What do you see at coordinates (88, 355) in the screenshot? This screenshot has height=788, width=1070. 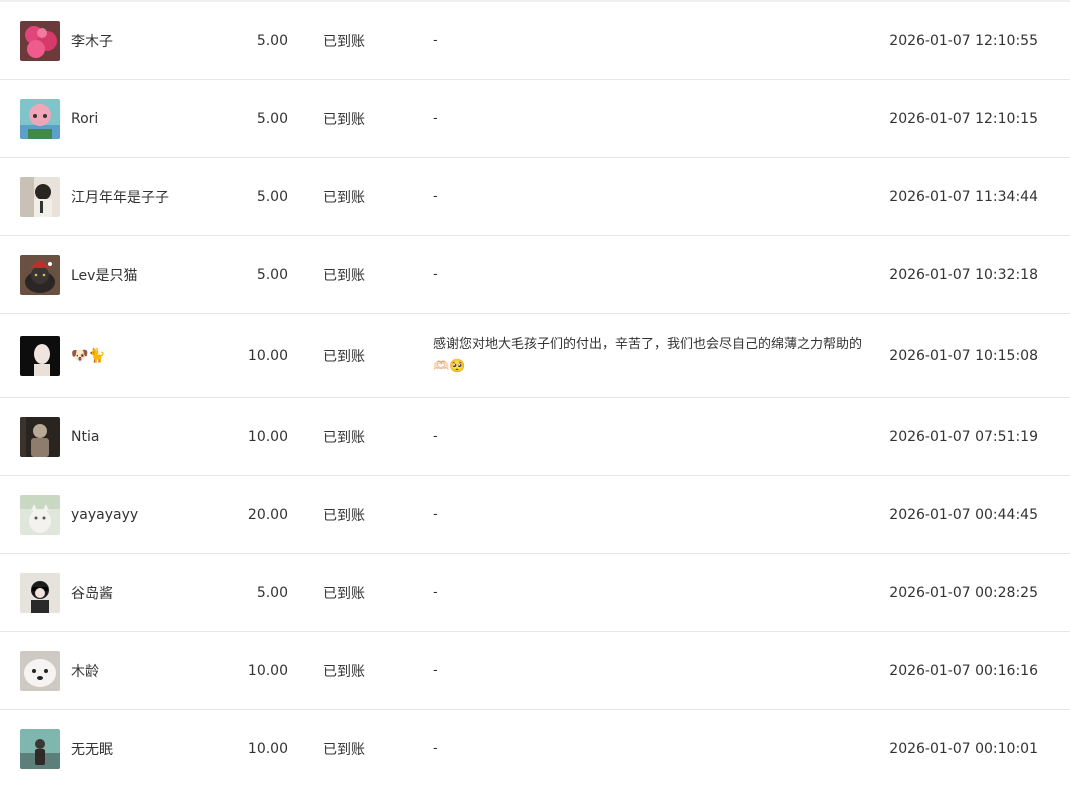 I see `donor-name: 🐶🐈` at bounding box center [88, 355].